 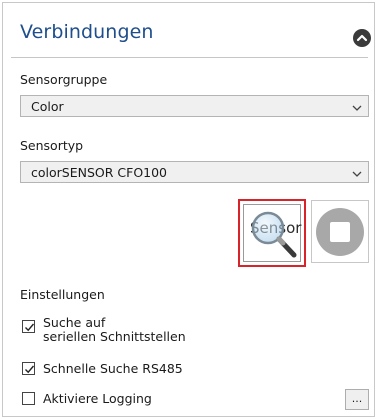 What do you see at coordinates (189, 57) in the screenshot?
I see `header-divider` at bounding box center [189, 57].